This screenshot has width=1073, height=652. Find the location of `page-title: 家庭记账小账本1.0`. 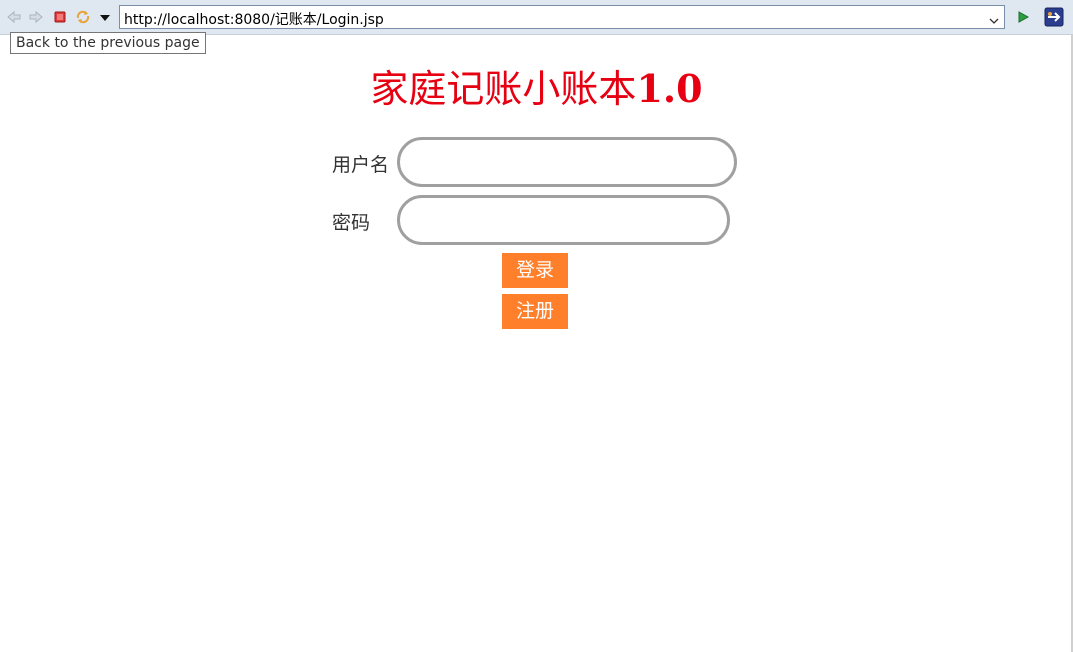

page-title: 家庭记账小账本1.0 is located at coordinates (536, 85).